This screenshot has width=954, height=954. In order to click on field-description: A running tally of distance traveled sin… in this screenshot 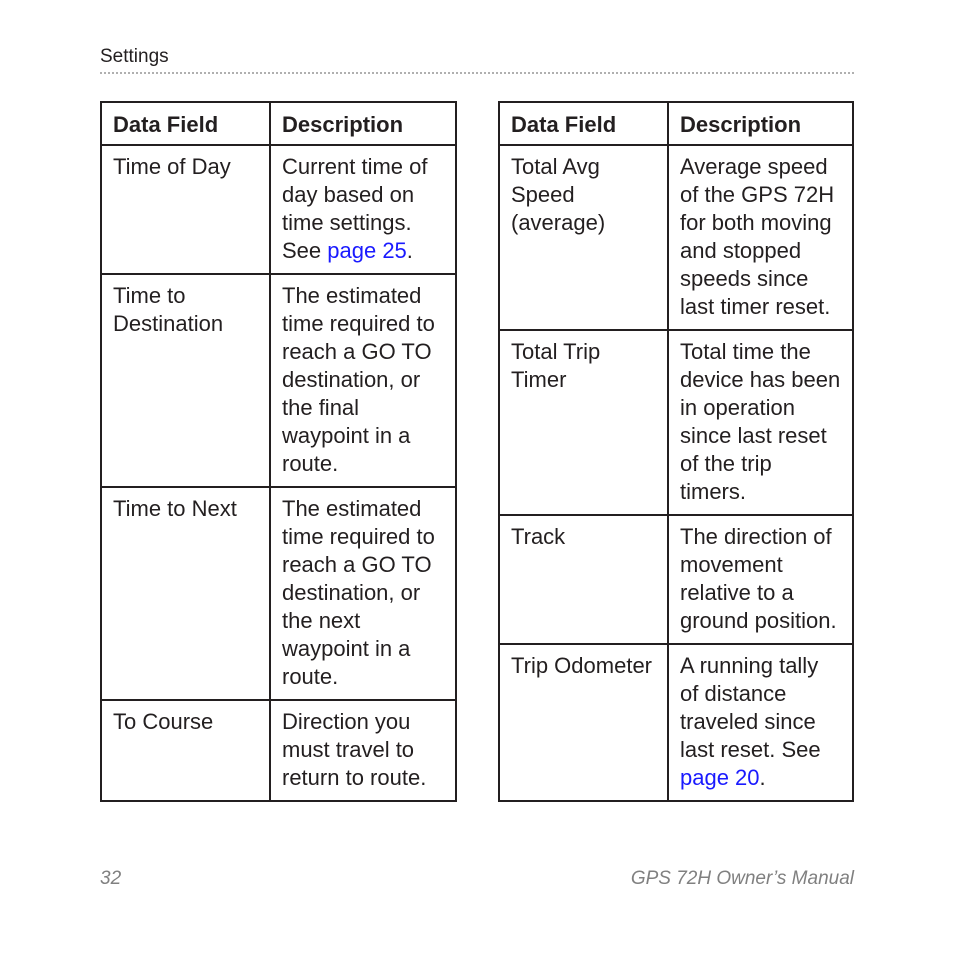, I will do `click(760, 722)`.